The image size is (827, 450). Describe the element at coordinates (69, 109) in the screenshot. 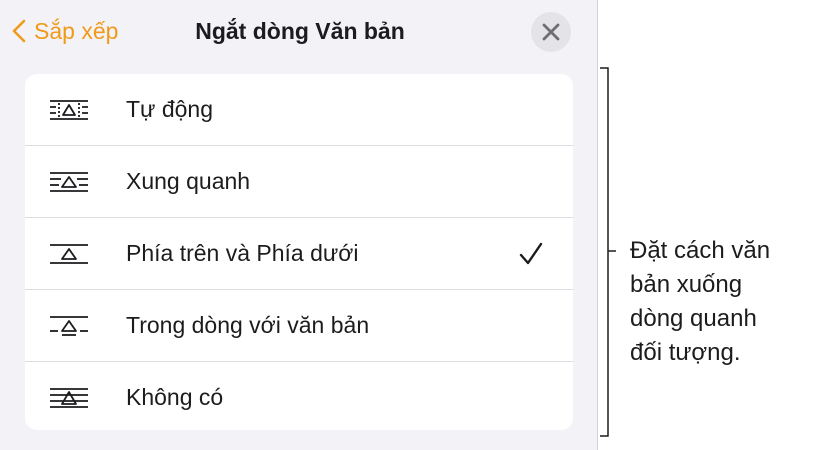

I see `wrap-auto-icon` at that location.